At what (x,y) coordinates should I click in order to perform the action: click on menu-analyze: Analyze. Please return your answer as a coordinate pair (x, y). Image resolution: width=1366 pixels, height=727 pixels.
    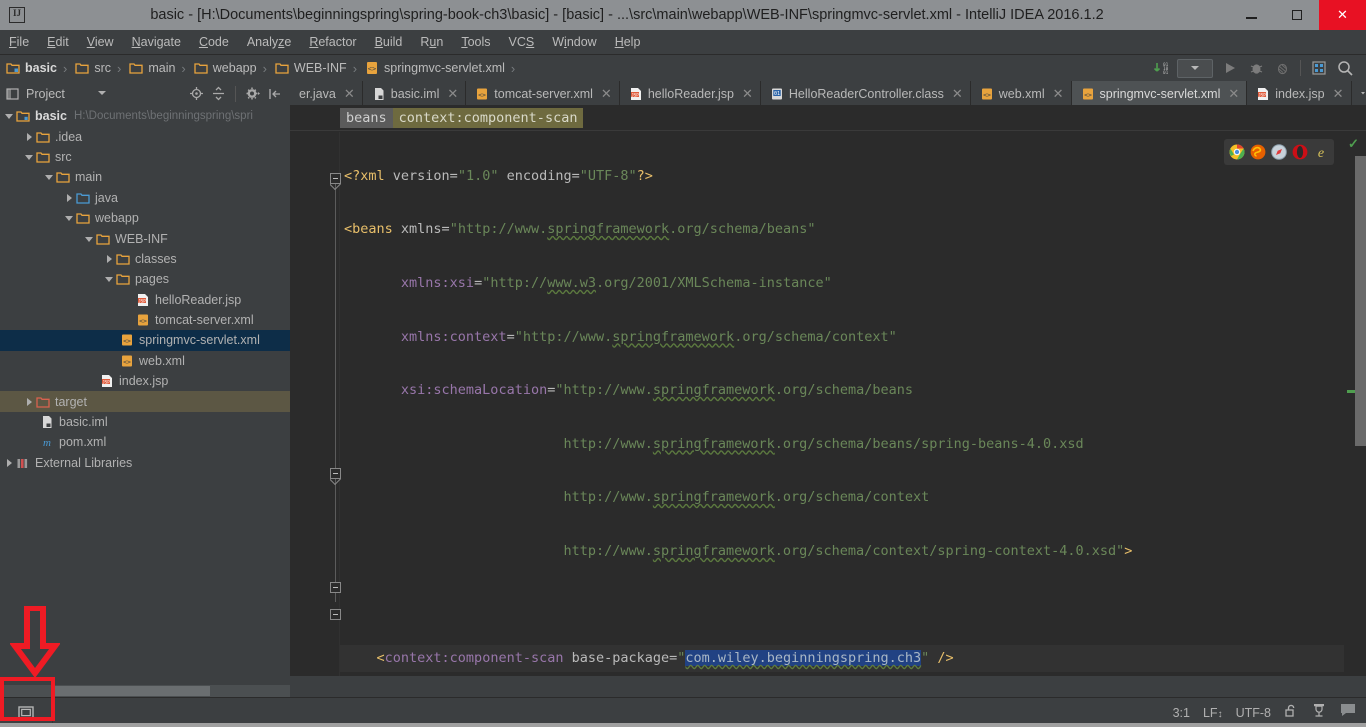
    Looking at the image, I should click on (269, 42).